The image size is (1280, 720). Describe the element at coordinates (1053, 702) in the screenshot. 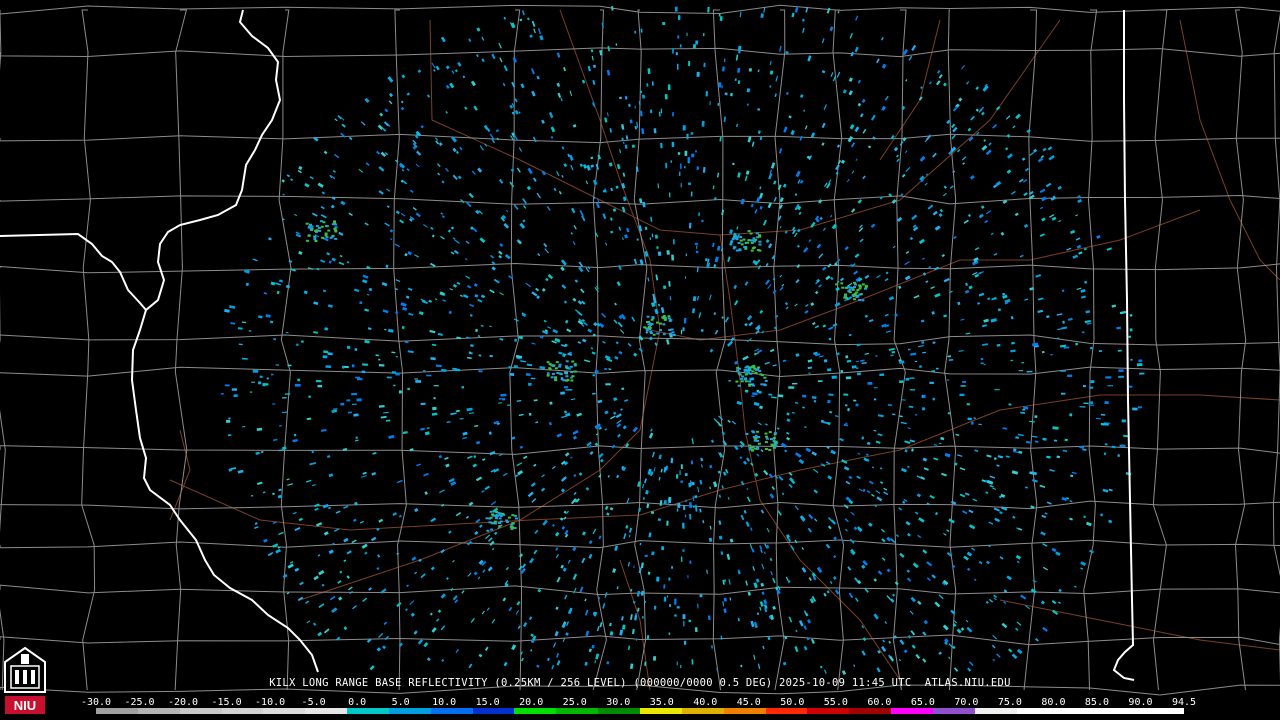

I see `colorbar-tick-label: 80.0` at that location.